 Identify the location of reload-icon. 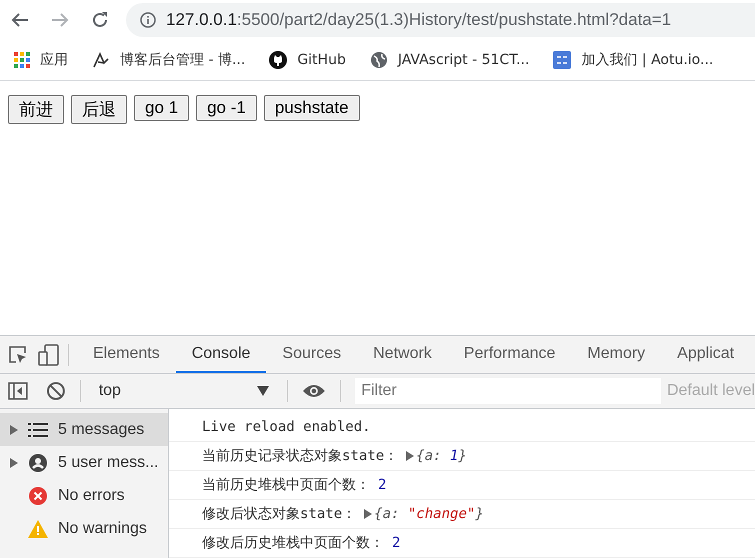
(100, 20).